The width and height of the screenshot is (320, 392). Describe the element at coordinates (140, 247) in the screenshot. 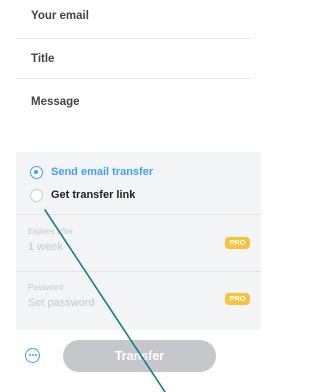

I see `expire-setting: Expires after 1 week PRO` at that location.